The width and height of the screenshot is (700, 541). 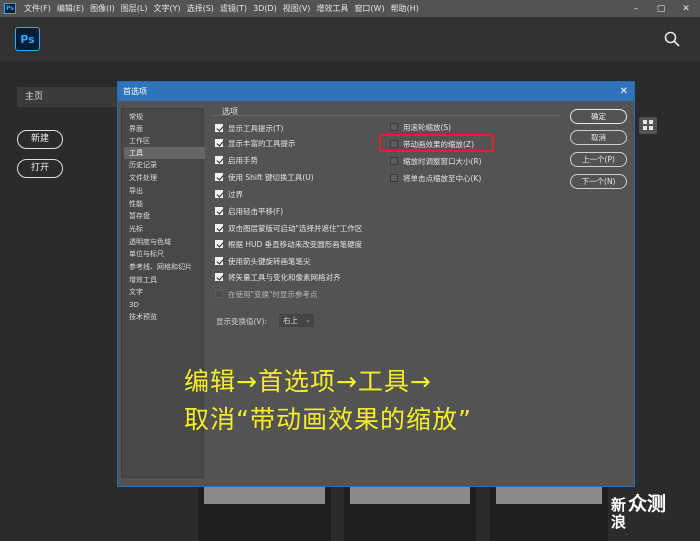 I want to click on close-window-button: ✕, so click(x=686, y=8).